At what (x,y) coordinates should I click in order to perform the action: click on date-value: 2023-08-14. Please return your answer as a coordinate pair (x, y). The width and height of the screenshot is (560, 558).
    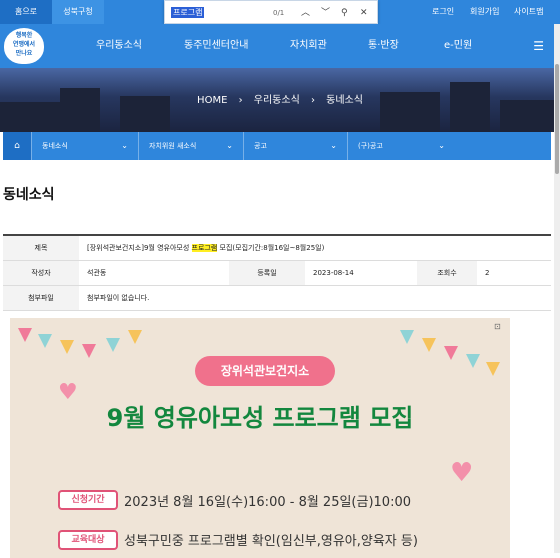
    Looking at the image, I should click on (361, 272).